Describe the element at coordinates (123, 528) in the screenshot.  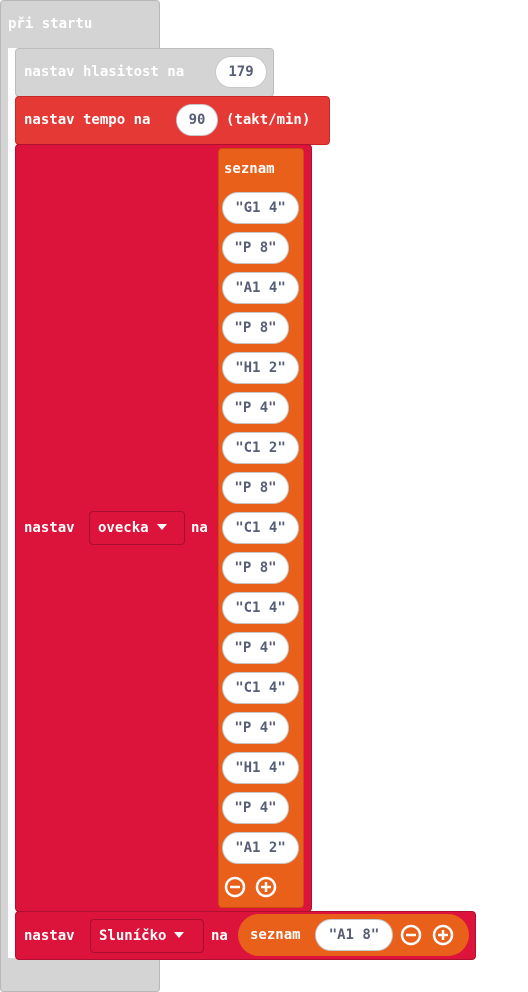
I see `ovecka-variable-name: ovecka` at that location.